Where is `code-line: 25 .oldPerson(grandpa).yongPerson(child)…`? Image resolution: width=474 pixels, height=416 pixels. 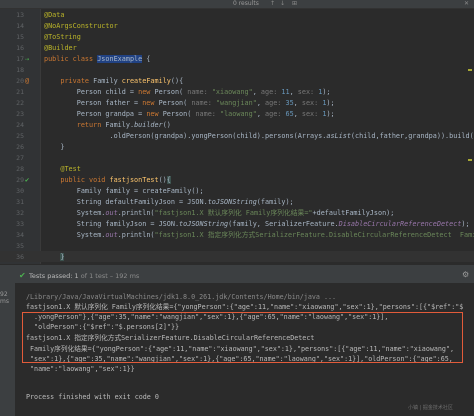 code-line: 25 .oldPerson(grandpa).yongPerson(child)… is located at coordinates (245, 136).